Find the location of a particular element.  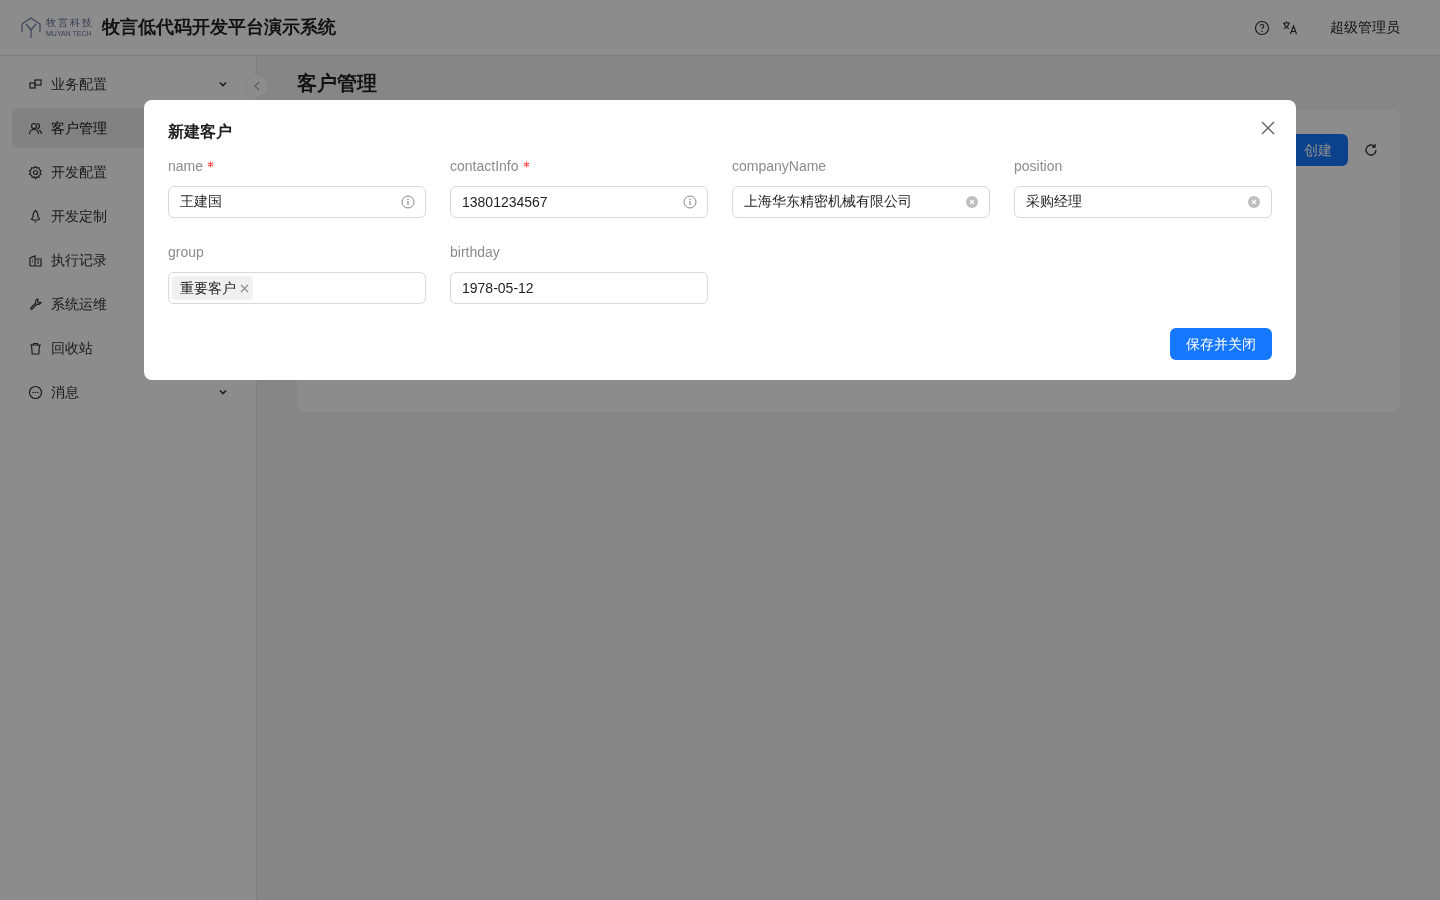

app-title: 牧言低代码开发平台演示系统 is located at coordinates (219, 27).